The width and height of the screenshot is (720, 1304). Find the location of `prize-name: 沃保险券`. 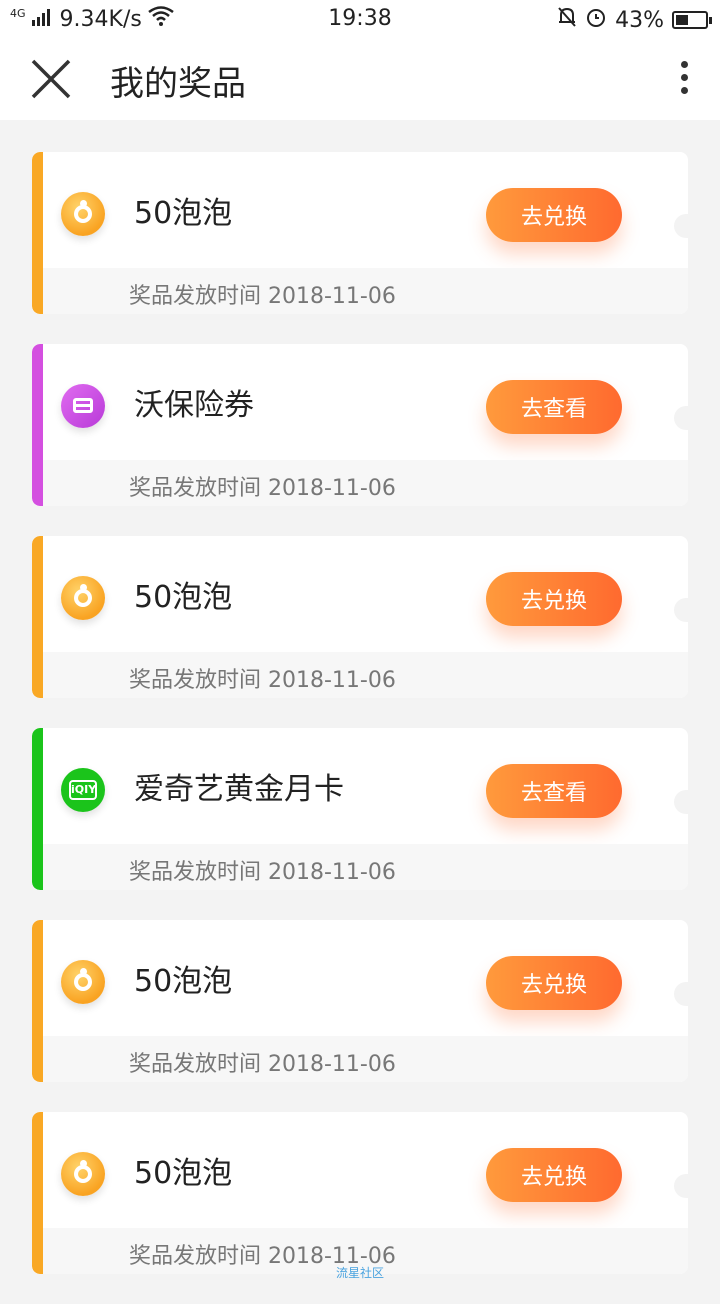

prize-name: 沃保险券 is located at coordinates (194, 405).